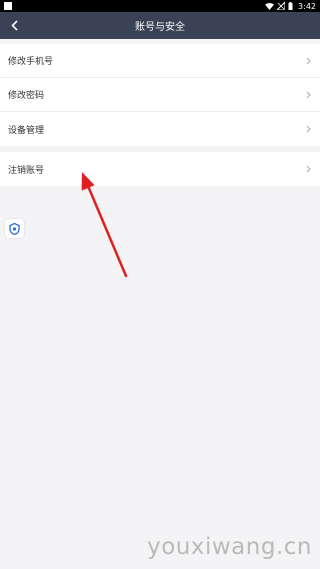 The height and width of the screenshot is (569, 320). Describe the element at coordinates (160, 6) in the screenshot. I see `status-bar: 3:42` at that location.